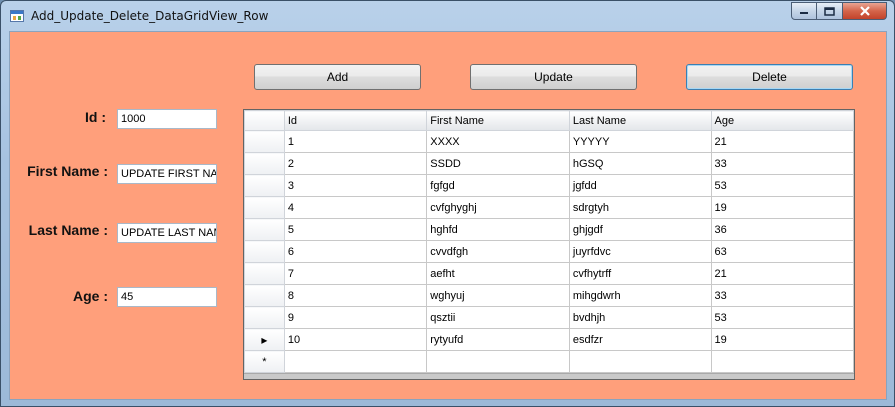 Image resolution: width=895 pixels, height=407 pixels. I want to click on table-row: 4 cvfghyghj sdrgtyh 19, so click(549, 207).